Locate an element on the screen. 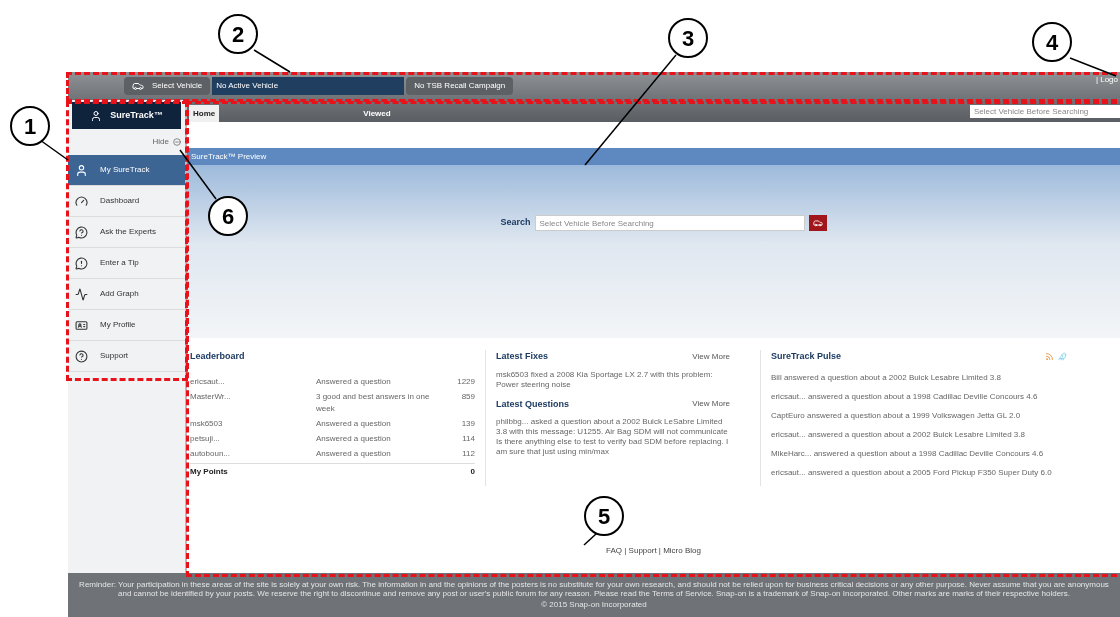  logout-link: | Logo is located at coordinates (1107, 80).